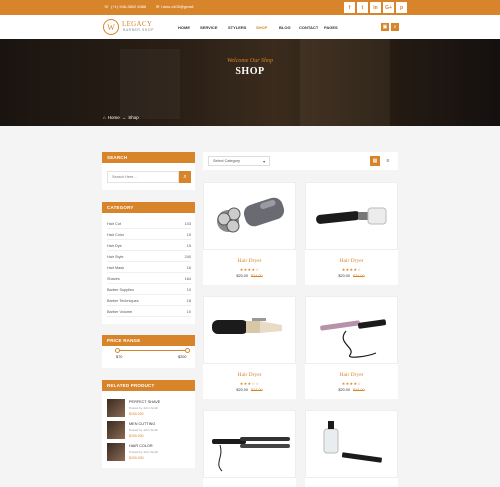  I want to click on price-max-label: $200, so click(182, 357).